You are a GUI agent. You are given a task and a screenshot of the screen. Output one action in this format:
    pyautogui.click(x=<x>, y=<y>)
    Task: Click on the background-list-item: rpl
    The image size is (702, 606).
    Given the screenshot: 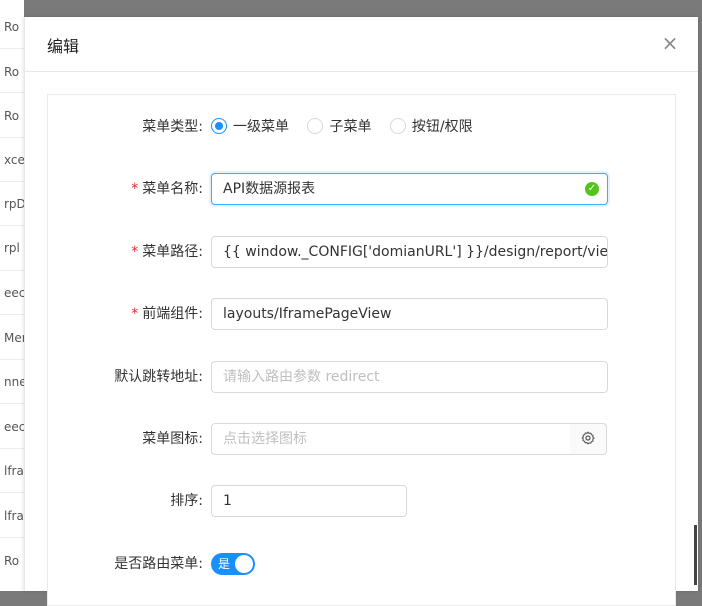 What is the action you would take?
    pyautogui.click(x=12, y=248)
    